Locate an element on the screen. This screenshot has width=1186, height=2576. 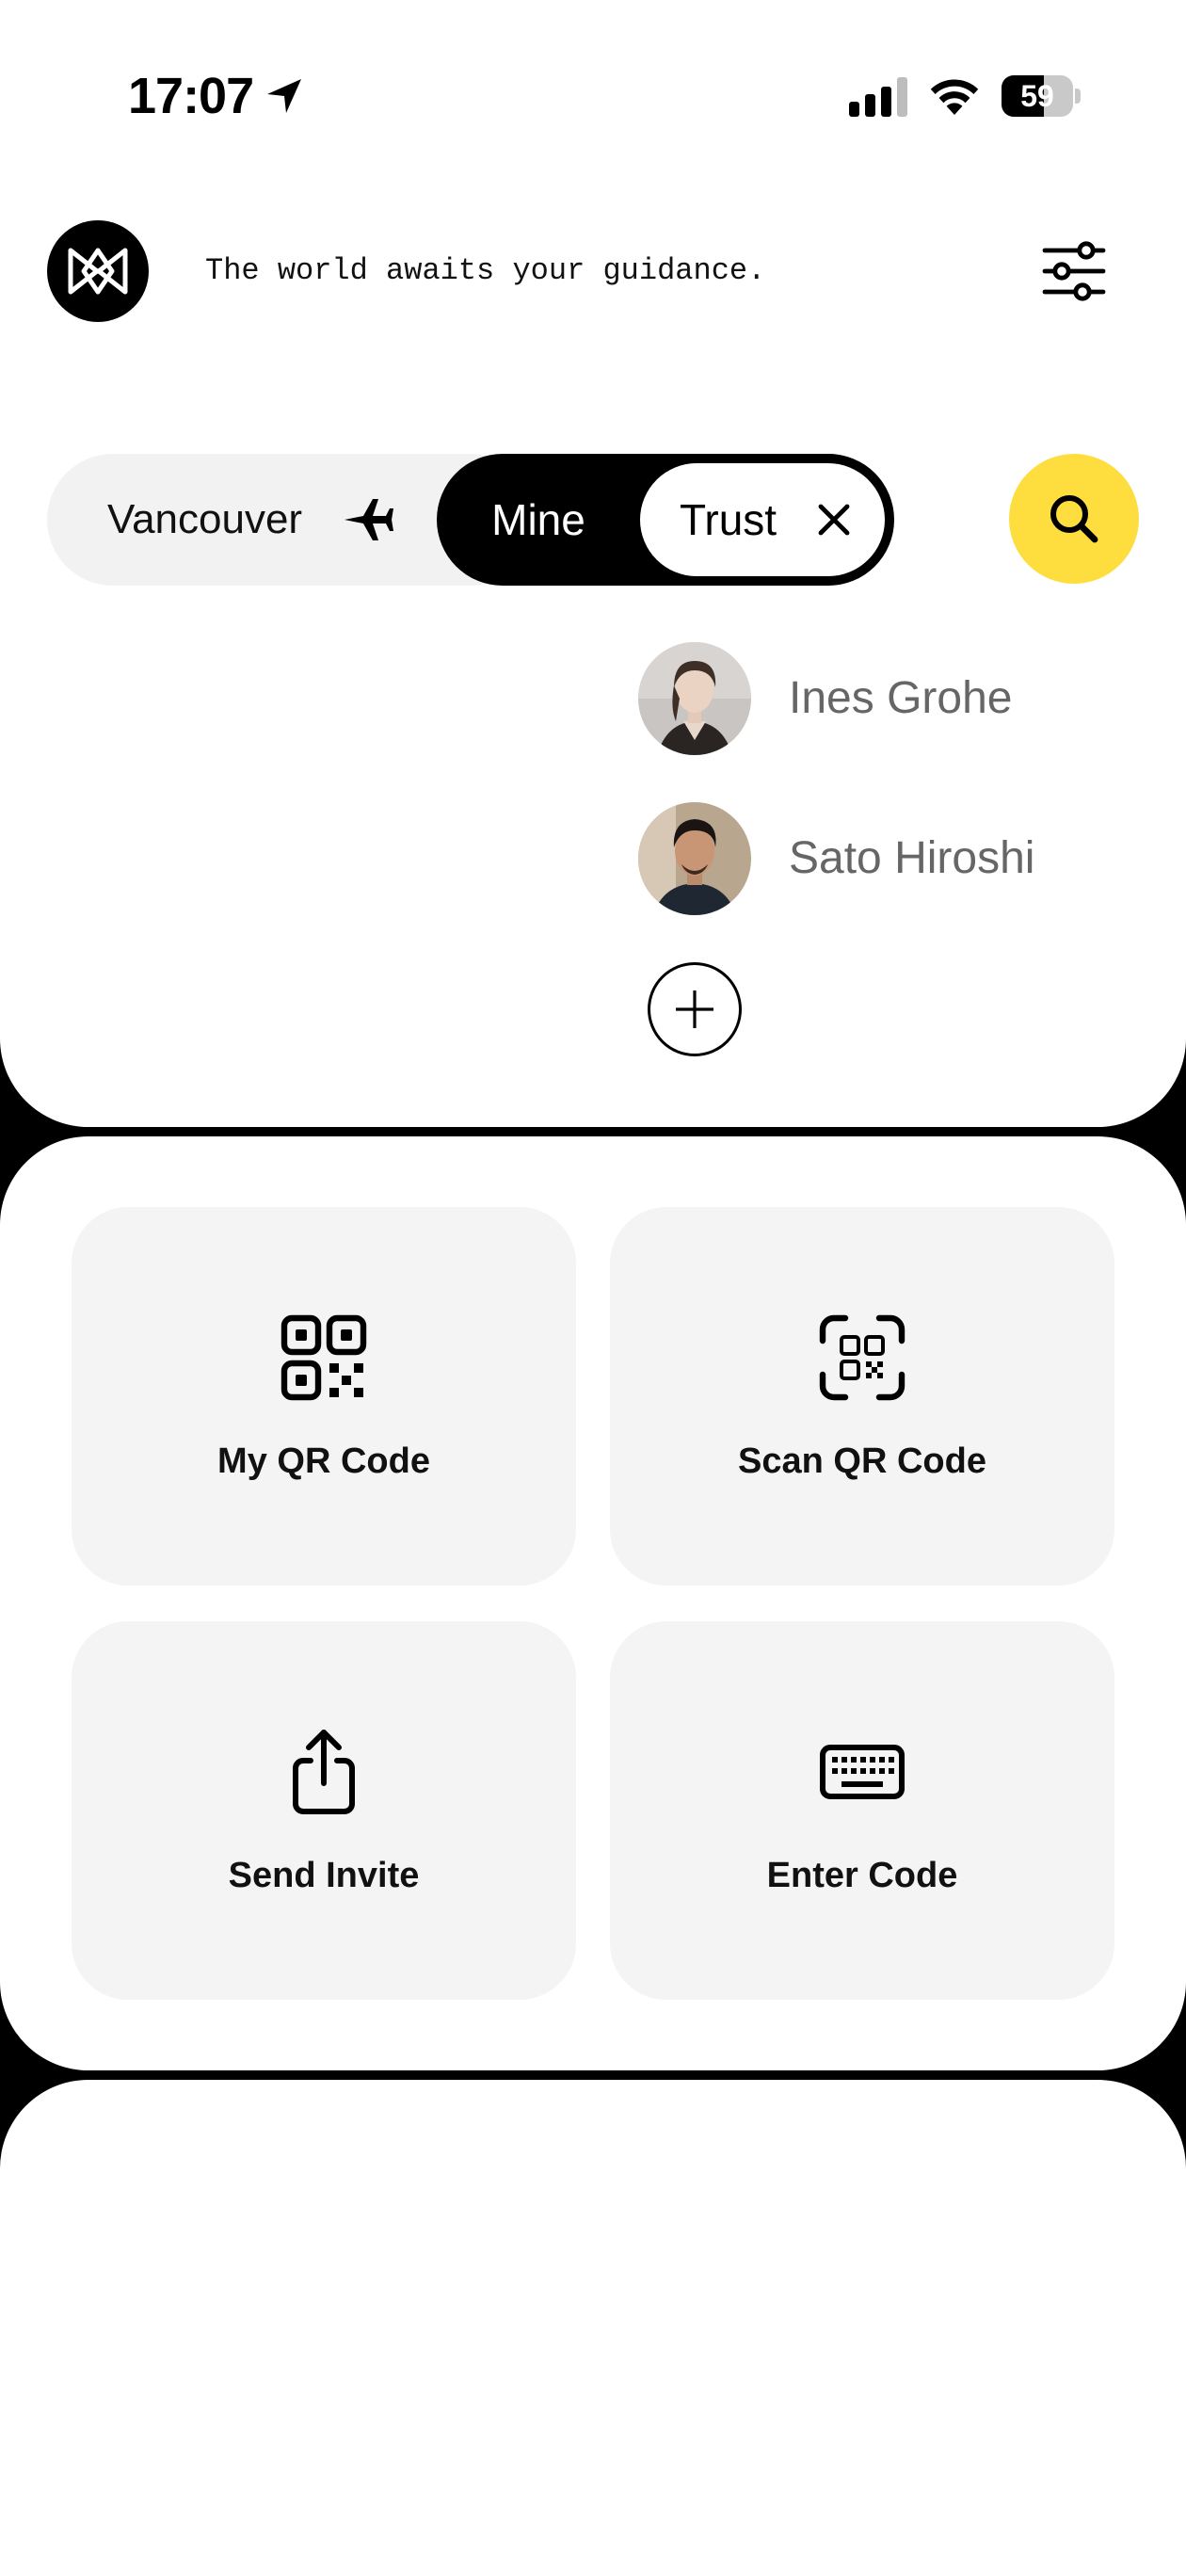
wifi-icon is located at coordinates (954, 97).